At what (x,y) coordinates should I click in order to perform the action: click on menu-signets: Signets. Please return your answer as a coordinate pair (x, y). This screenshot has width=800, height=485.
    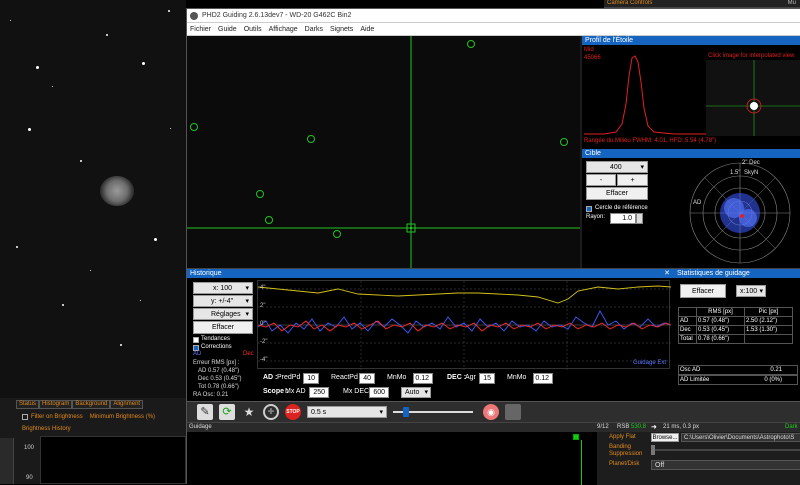
    Looking at the image, I should click on (341, 29).